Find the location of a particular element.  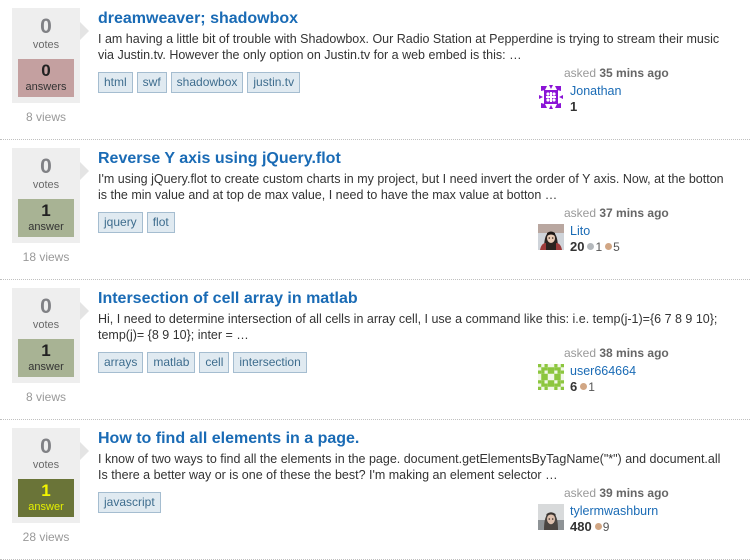

badge-count: 5 is located at coordinates (616, 247).